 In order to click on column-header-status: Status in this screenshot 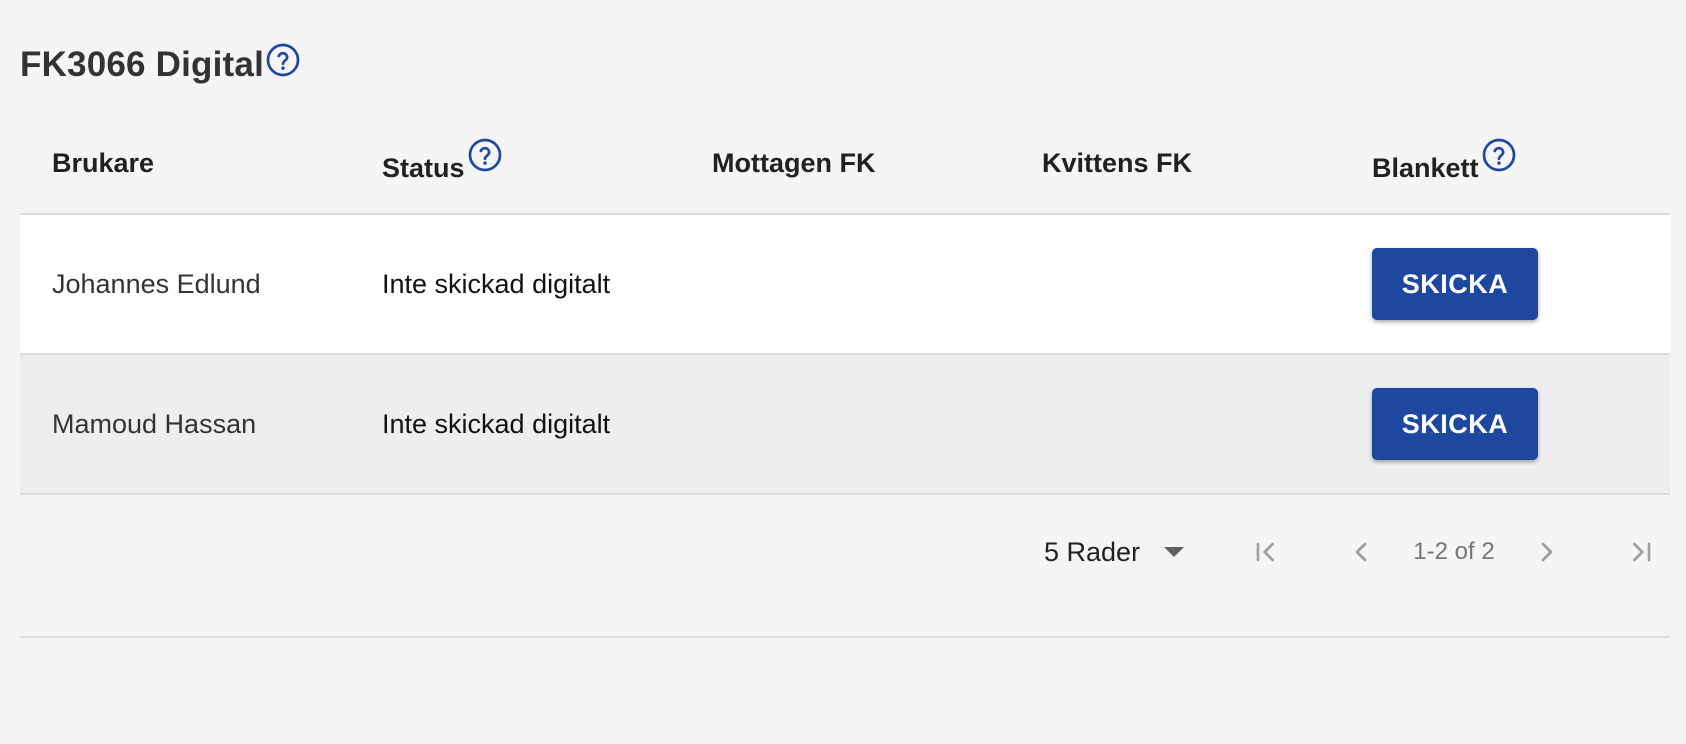, I will do `click(442, 163)`.